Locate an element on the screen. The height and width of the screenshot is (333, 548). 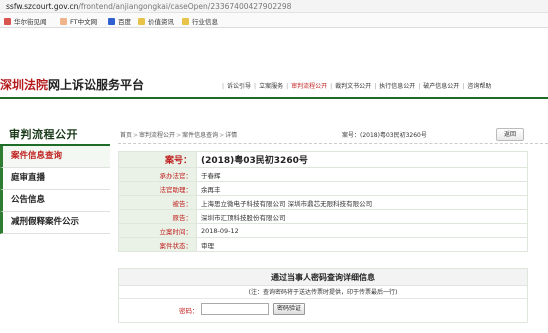
bookmark-label: 价值资讯 is located at coordinates (161, 22).